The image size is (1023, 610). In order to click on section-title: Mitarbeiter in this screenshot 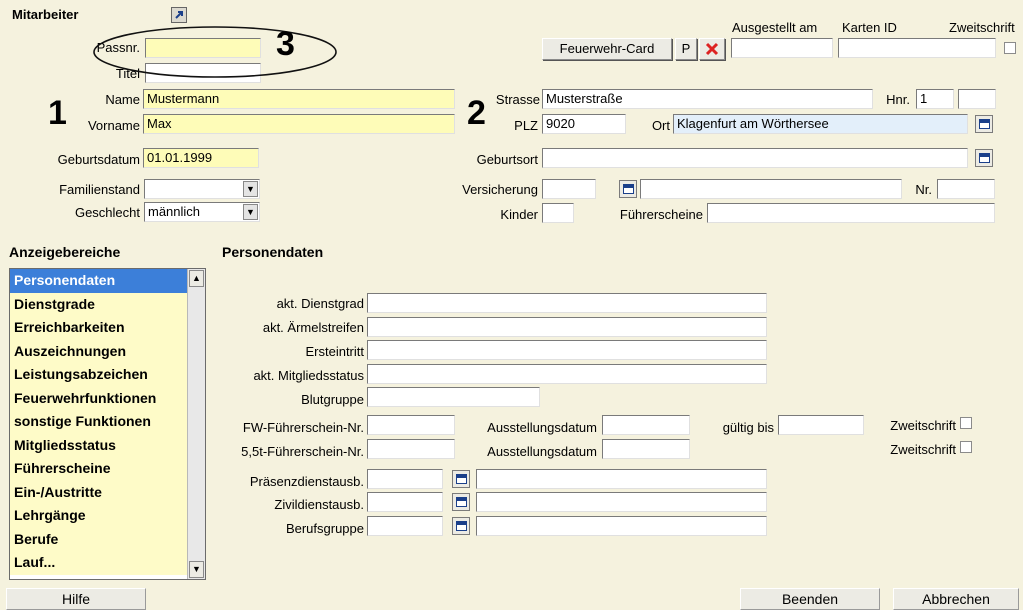, I will do `click(45, 14)`.